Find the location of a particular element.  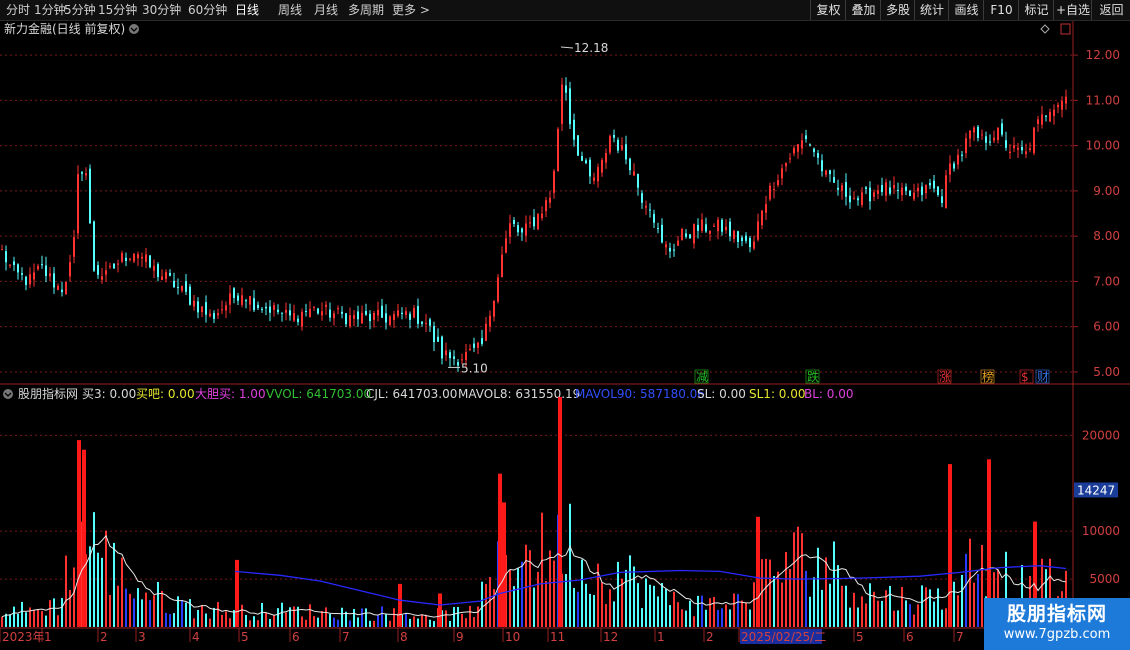

period-tab-1: 1分钟 is located at coordinates (50, 10).